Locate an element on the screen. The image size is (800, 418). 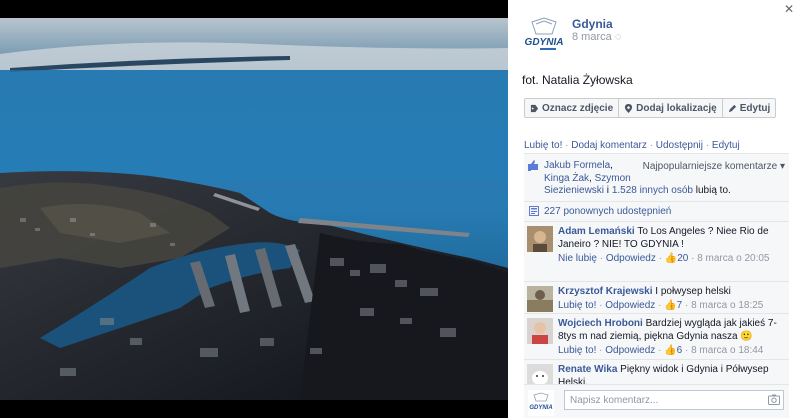
comment-input is located at coordinates (674, 400).